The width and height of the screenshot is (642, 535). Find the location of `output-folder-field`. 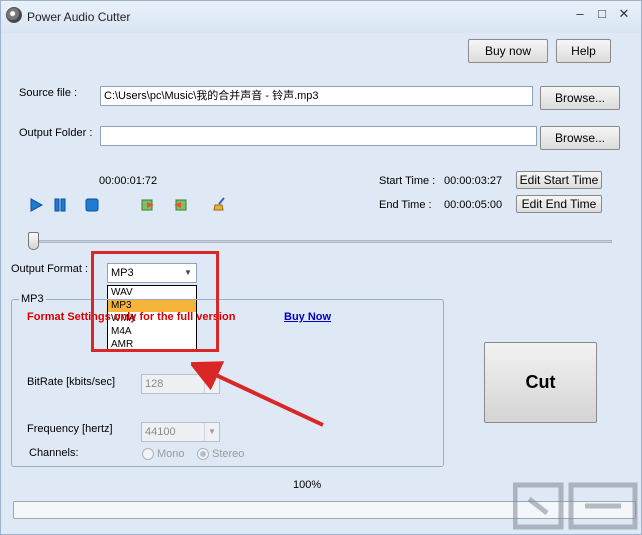

output-folder-field is located at coordinates (318, 136).